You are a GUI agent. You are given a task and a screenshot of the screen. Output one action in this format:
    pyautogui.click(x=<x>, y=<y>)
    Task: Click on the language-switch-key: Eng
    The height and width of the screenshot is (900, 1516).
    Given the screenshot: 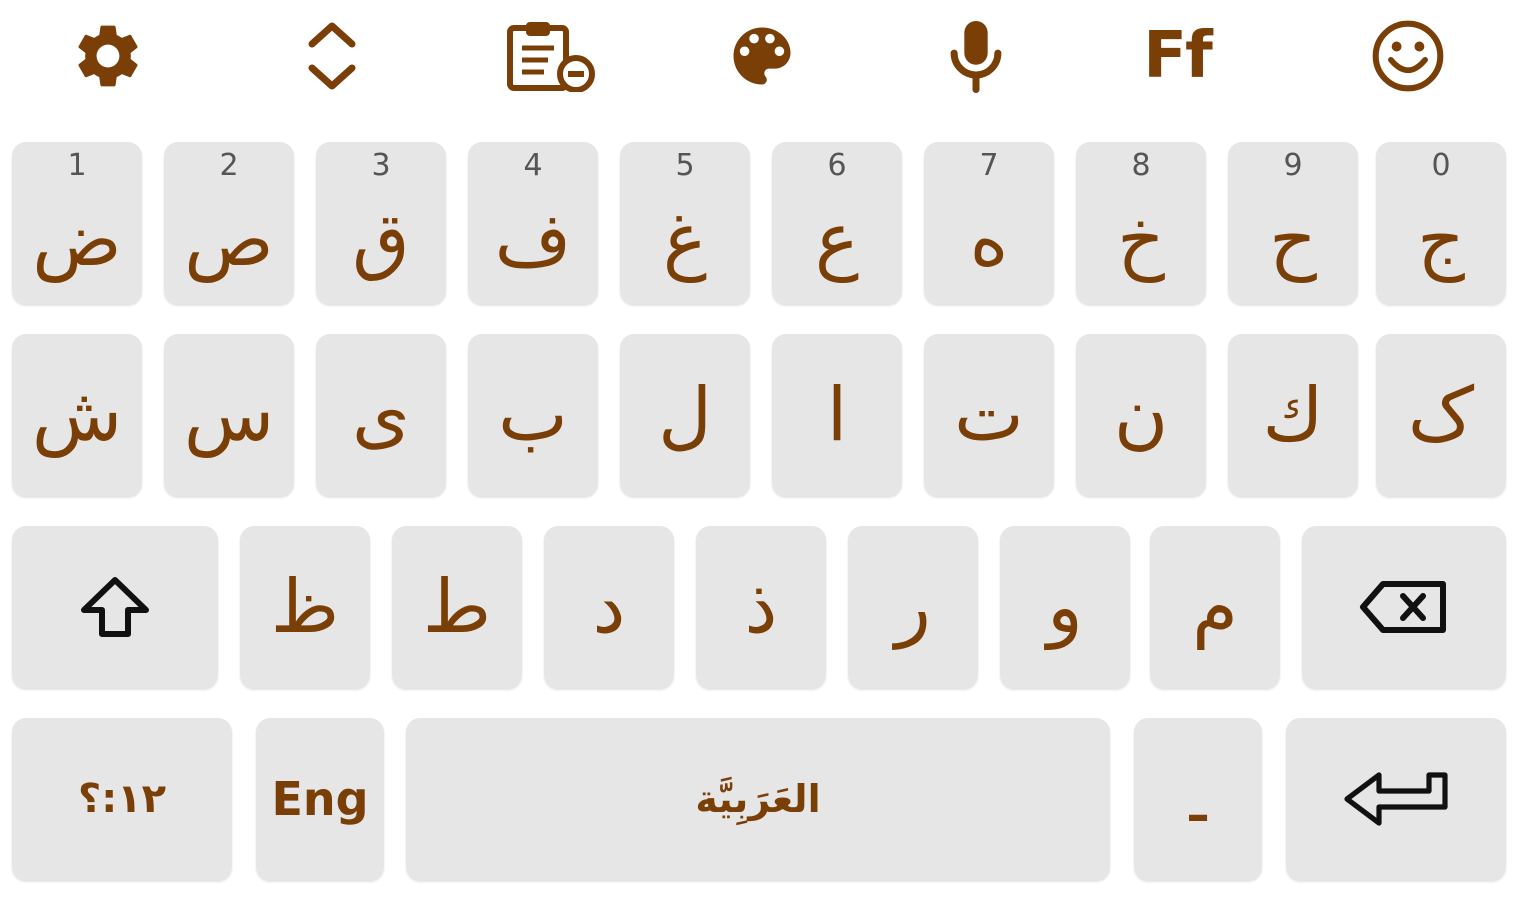 What is the action you would take?
    pyautogui.click(x=320, y=799)
    